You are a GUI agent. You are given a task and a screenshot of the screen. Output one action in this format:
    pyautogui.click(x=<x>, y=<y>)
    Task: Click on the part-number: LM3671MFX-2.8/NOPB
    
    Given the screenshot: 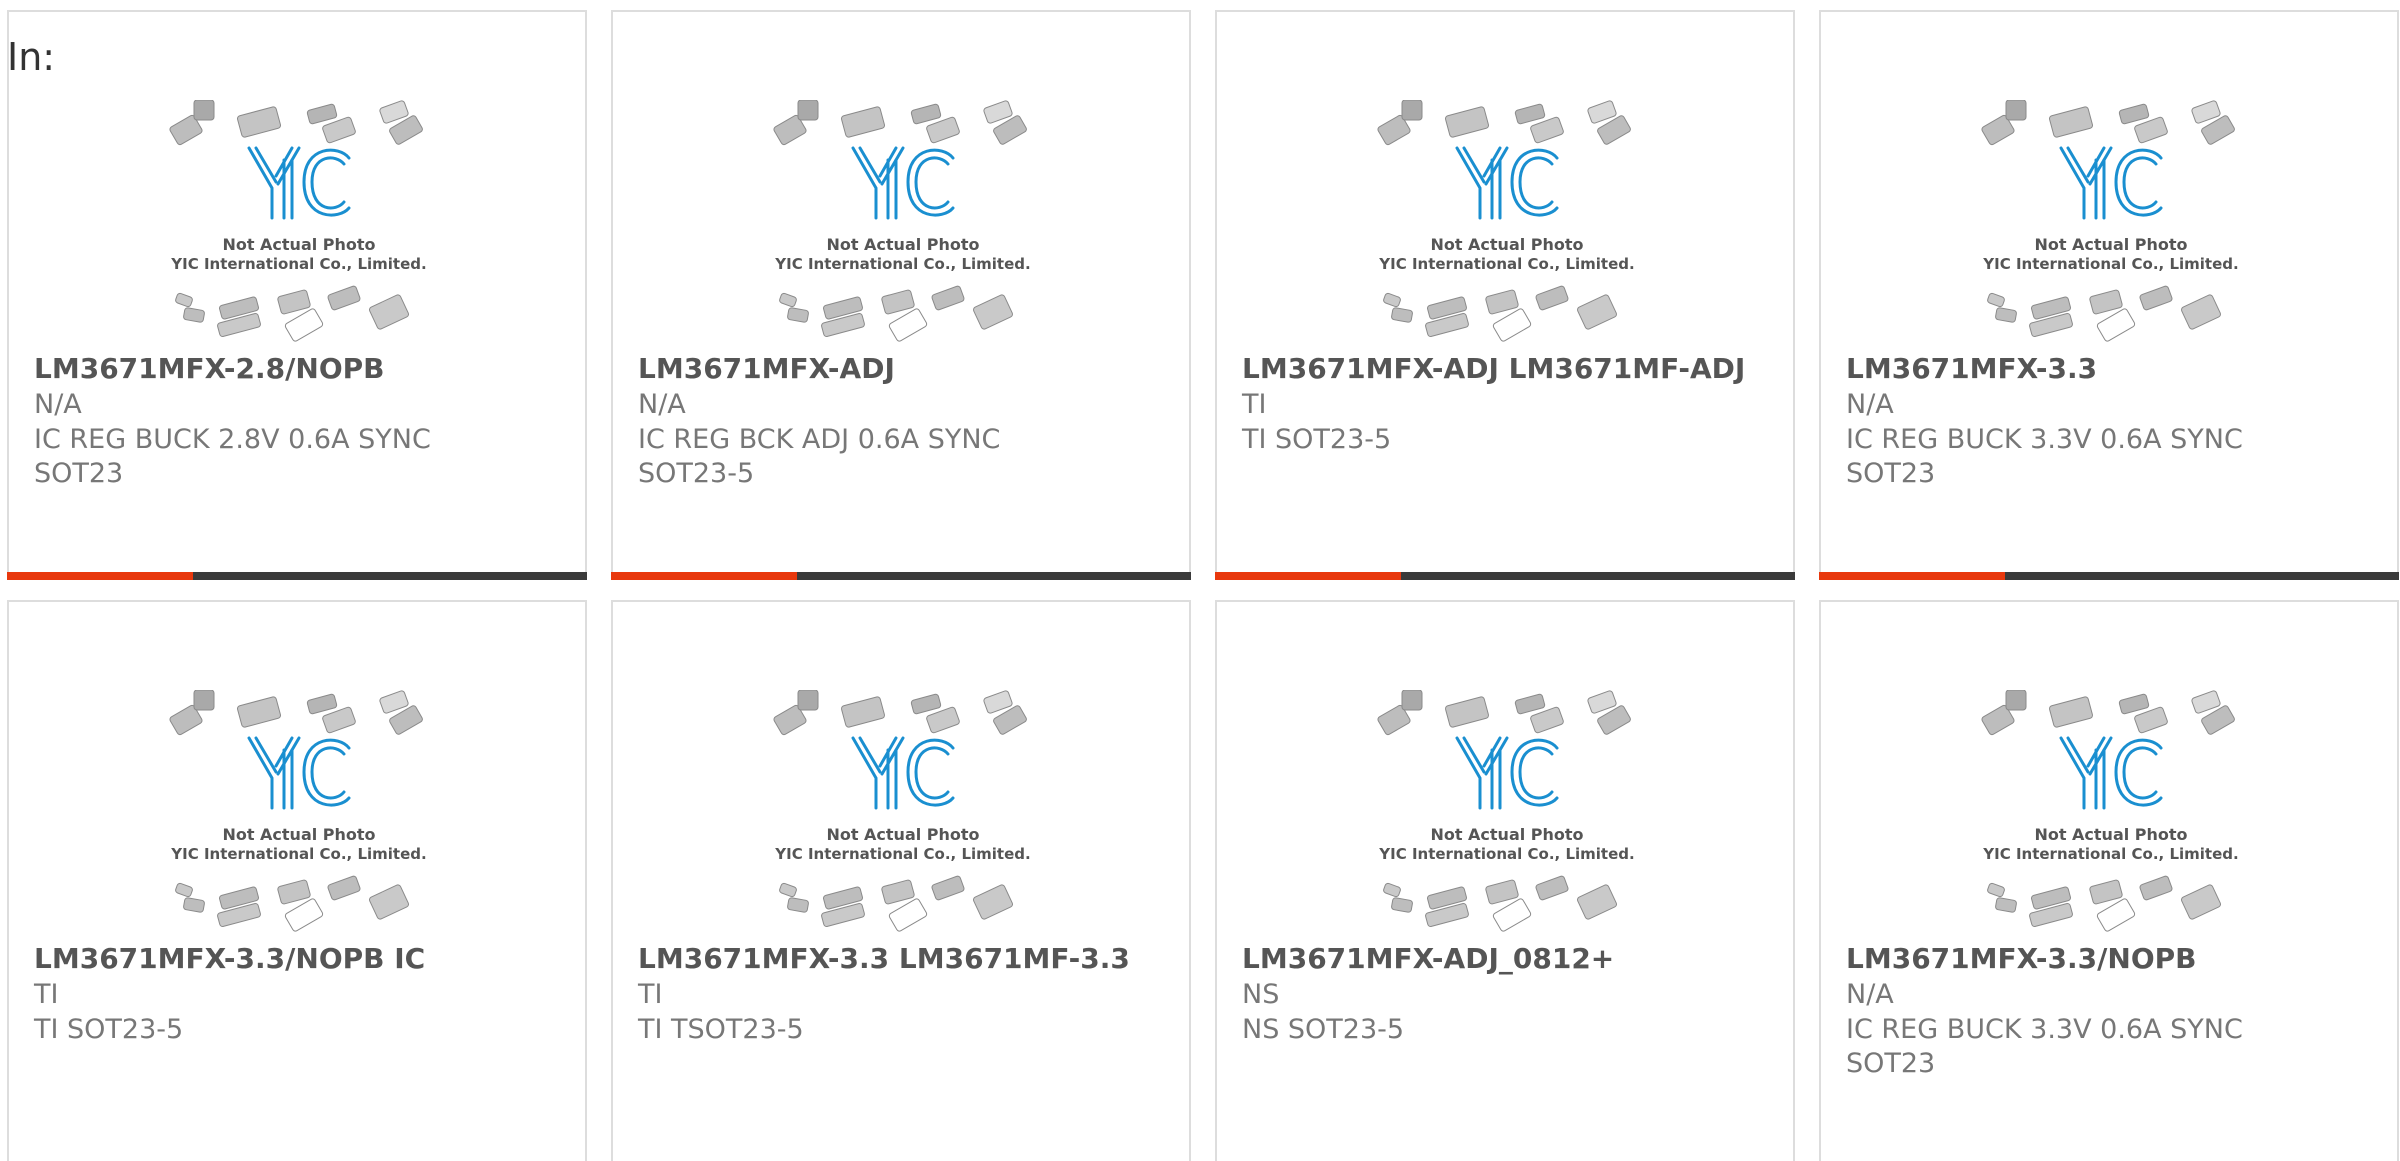 What is the action you would take?
    pyautogui.click(x=209, y=368)
    